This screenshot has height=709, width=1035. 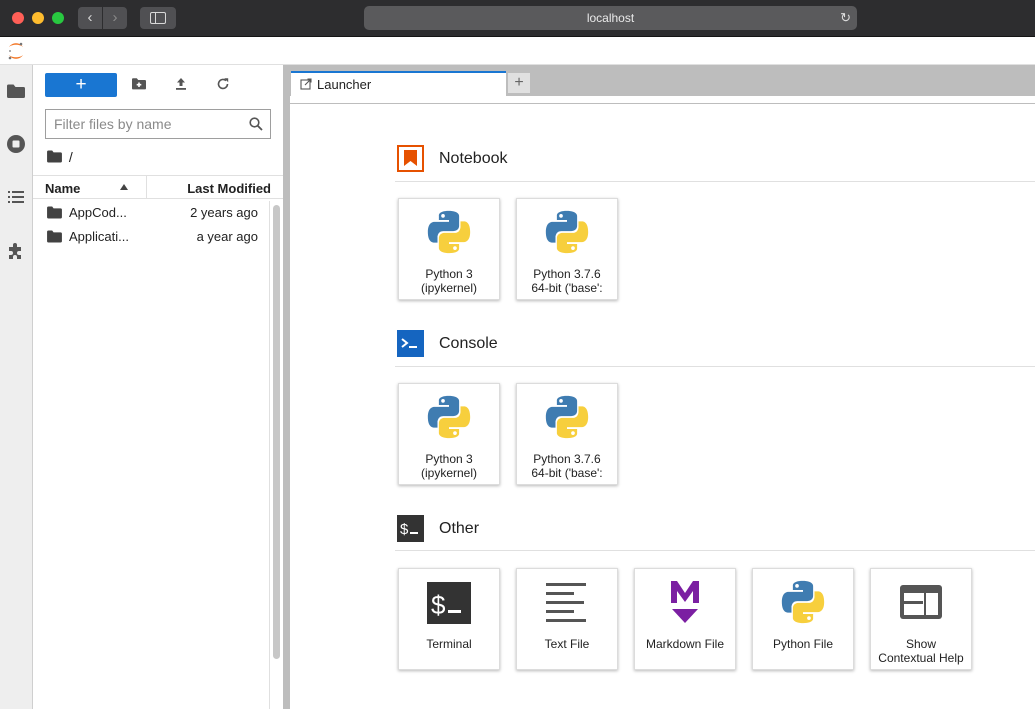 I want to click on chevron-right-icon: ›, so click(x=115, y=17).